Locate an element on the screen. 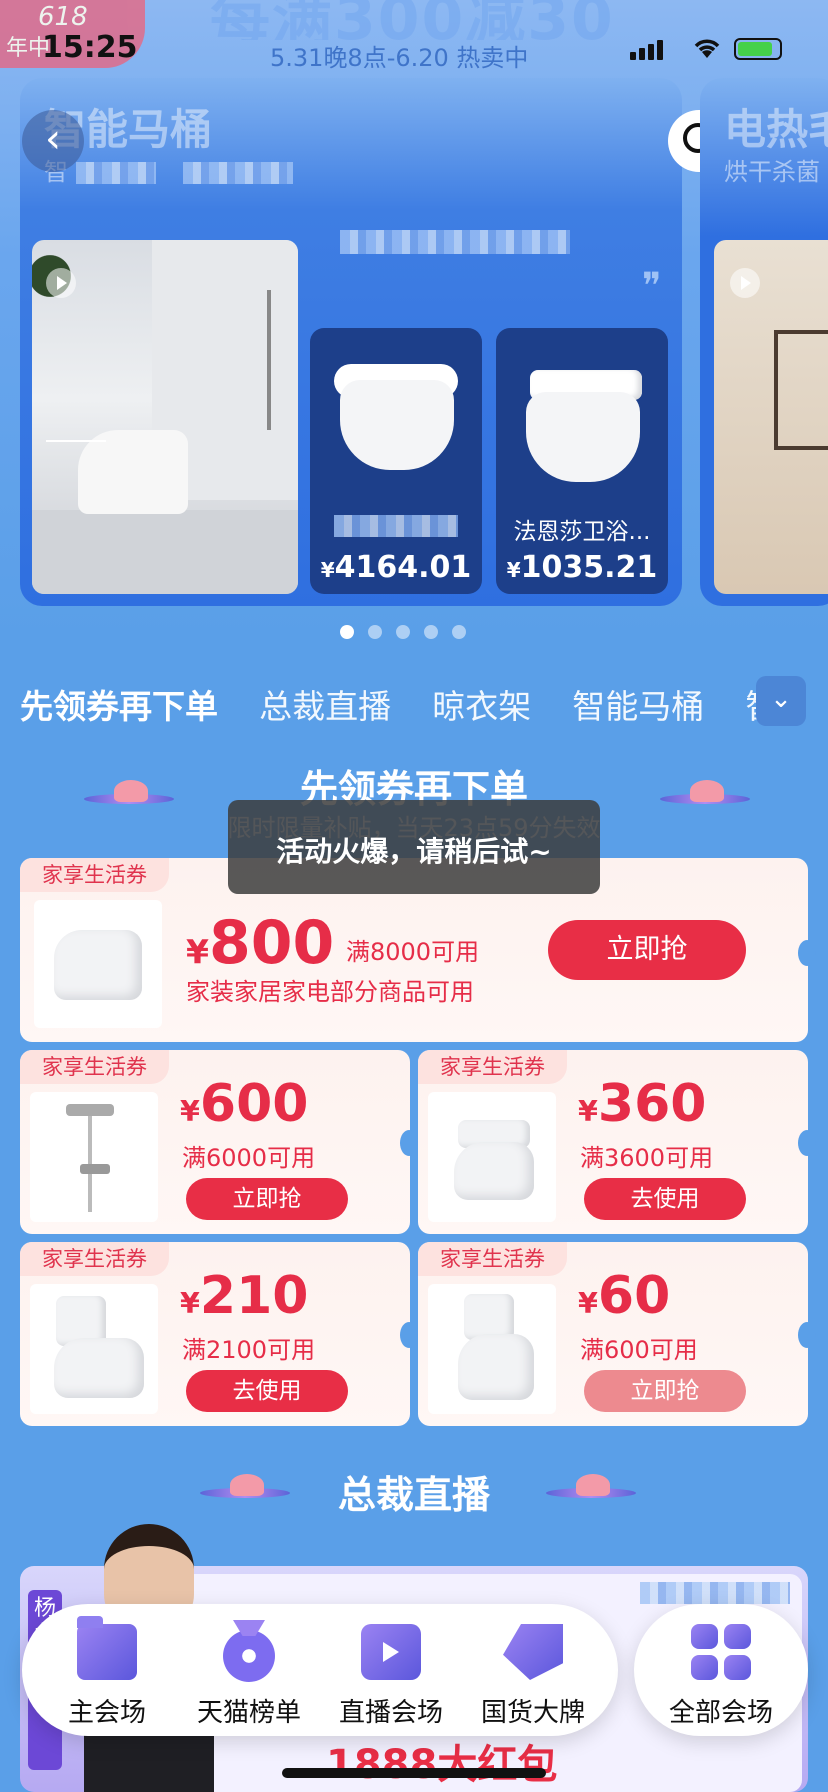 The height and width of the screenshot is (1792, 828). toast-message: 活动火爆，请稍后试~ is located at coordinates (414, 847).